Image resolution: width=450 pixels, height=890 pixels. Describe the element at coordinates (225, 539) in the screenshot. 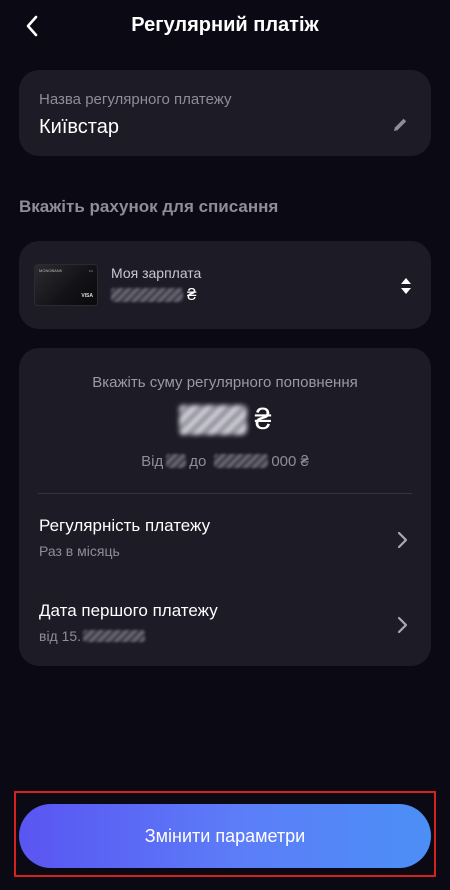

I see `frequency-row: Регулярність платежу Раз в місяць` at that location.